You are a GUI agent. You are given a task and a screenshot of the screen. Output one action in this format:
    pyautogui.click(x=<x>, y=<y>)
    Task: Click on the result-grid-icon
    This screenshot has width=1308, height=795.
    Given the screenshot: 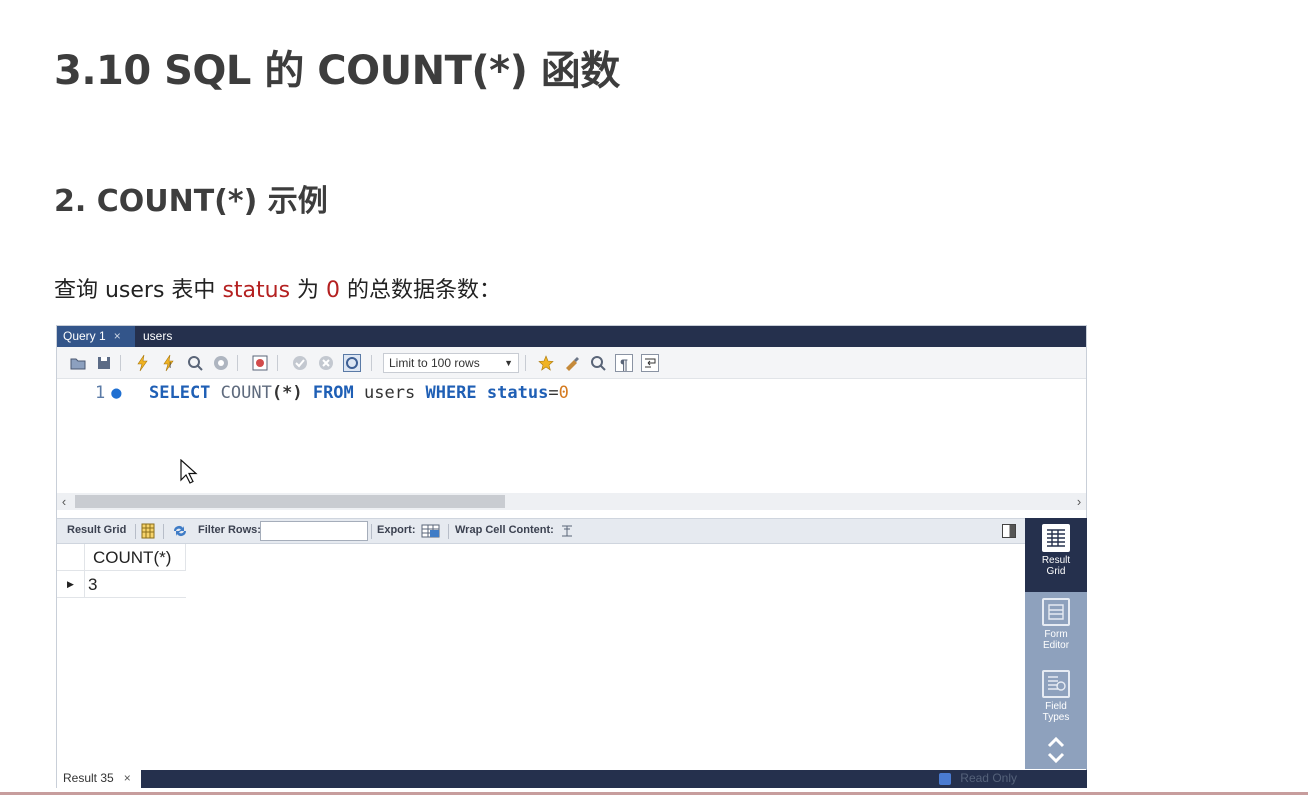 What is the action you would take?
    pyautogui.click(x=1056, y=538)
    